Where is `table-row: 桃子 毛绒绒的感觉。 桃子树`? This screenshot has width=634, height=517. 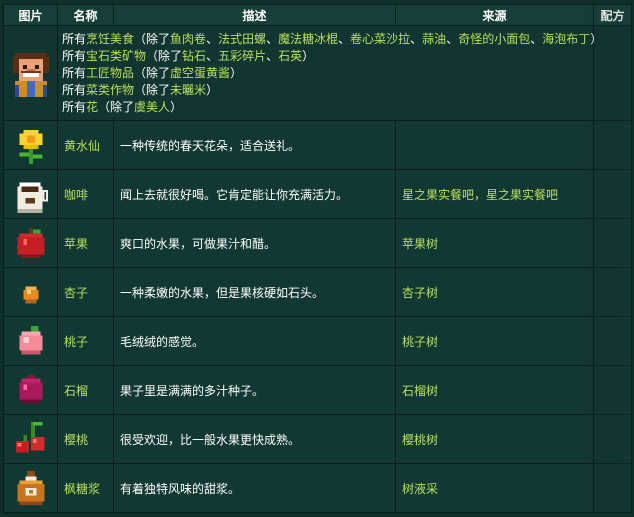 table-row: 桃子 毛绒绒的感觉。 桃子树 is located at coordinates (317, 341).